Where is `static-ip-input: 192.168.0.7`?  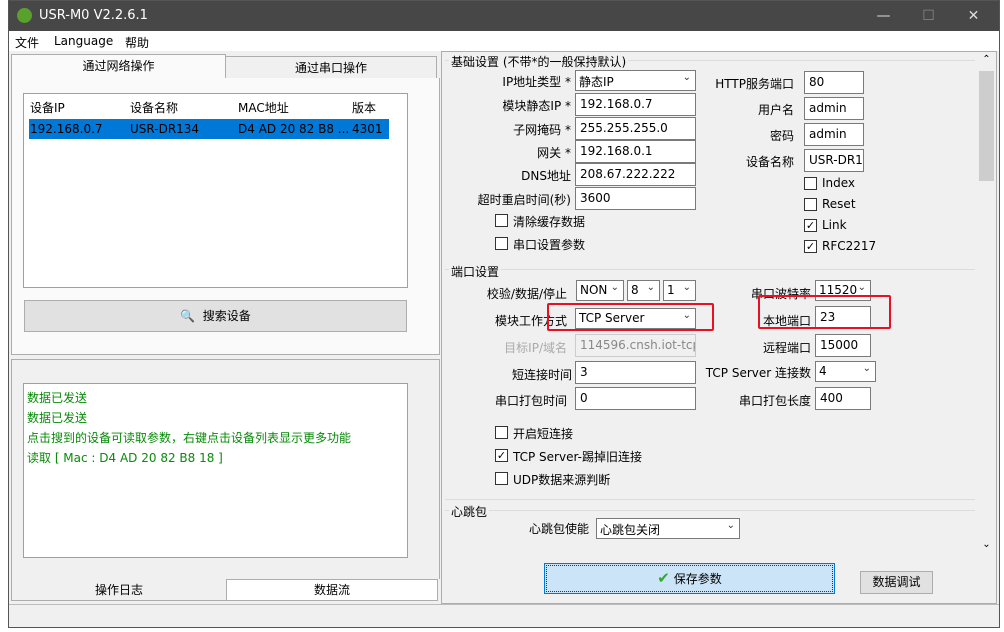 static-ip-input: 192.168.0.7 is located at coordinates (635, 104).